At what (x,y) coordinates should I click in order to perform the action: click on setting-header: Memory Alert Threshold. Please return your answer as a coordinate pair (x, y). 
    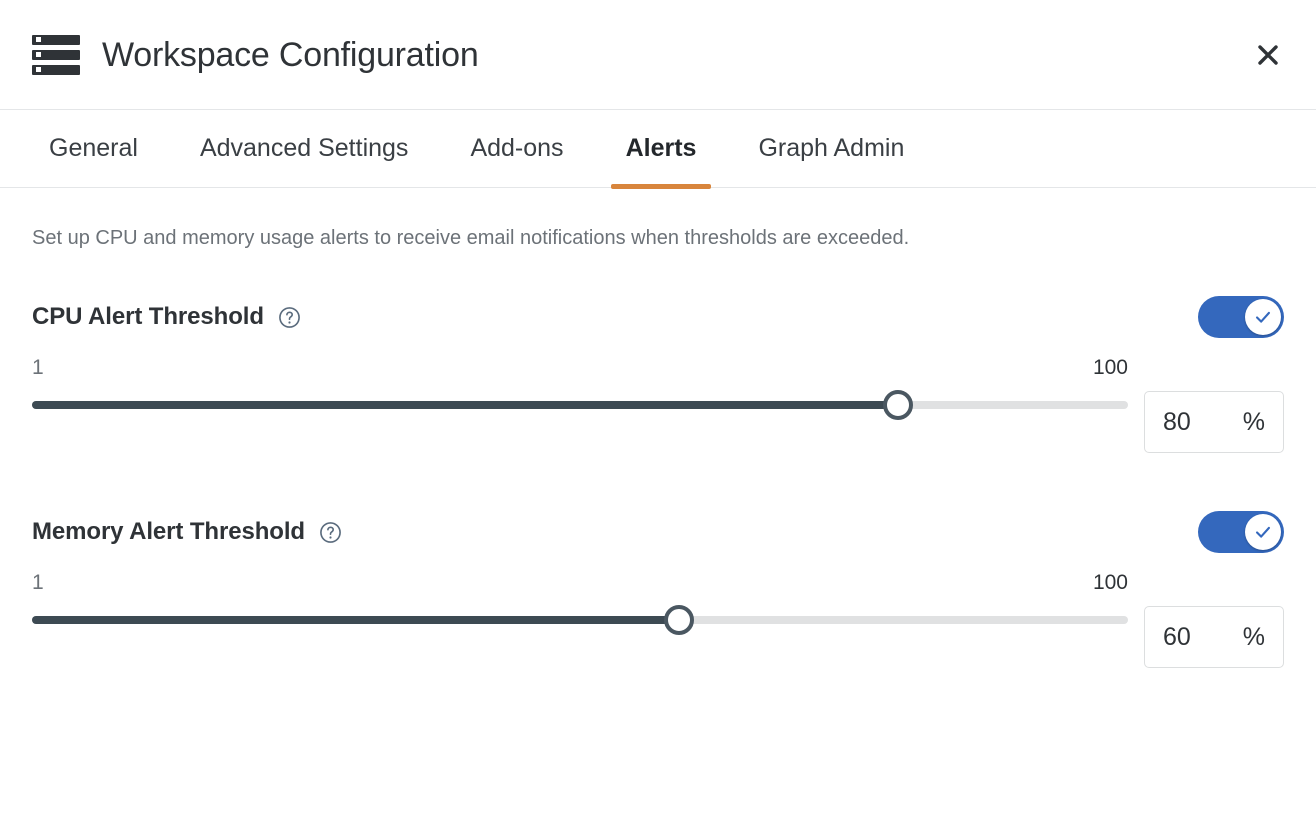
    Looking at the image, I should click on (658, 532).